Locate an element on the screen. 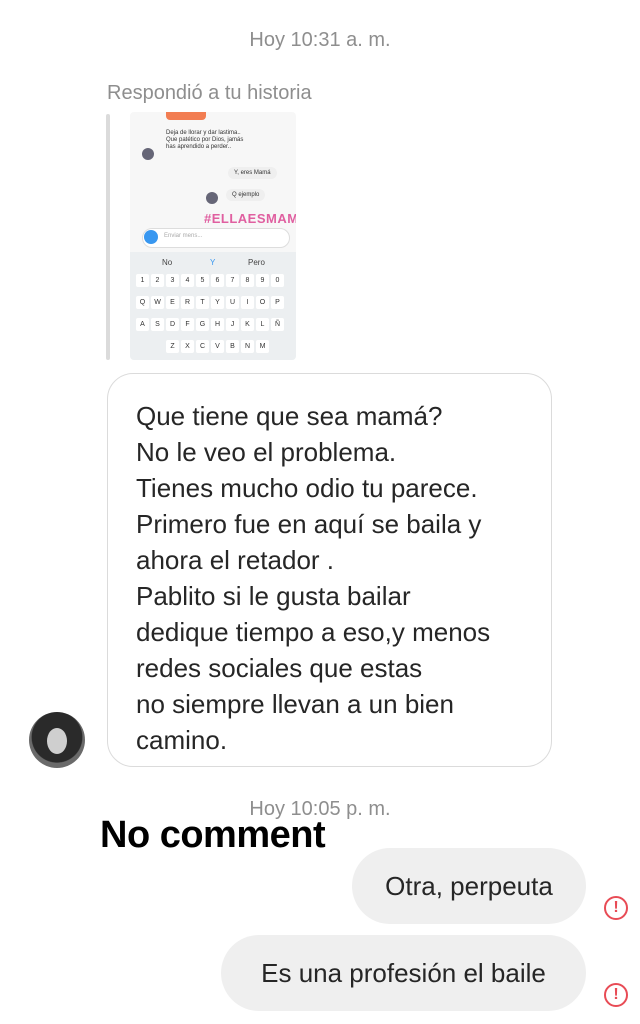 This screenshot has width=640, height=1024. story-sticker is located at coordinates (186, 116).